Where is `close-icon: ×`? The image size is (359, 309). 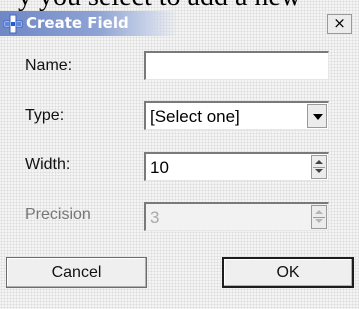
close-icon: × is located at coordinates (339, 23).